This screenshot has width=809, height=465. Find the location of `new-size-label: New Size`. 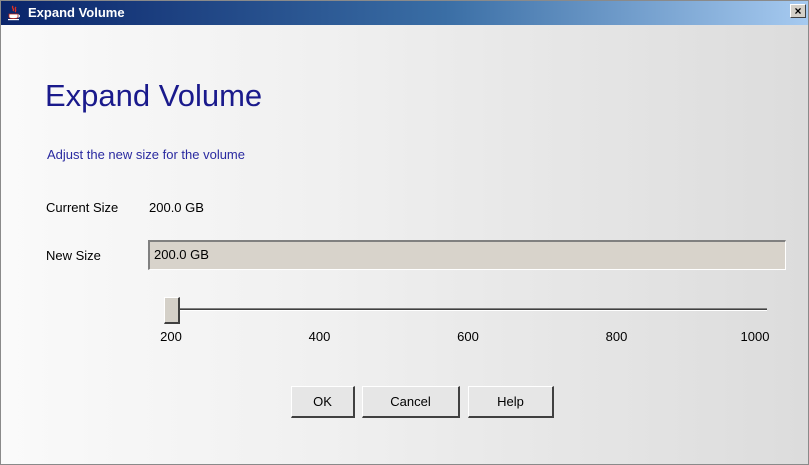

new-size-label: New Size is located at coordinates (73, 255).